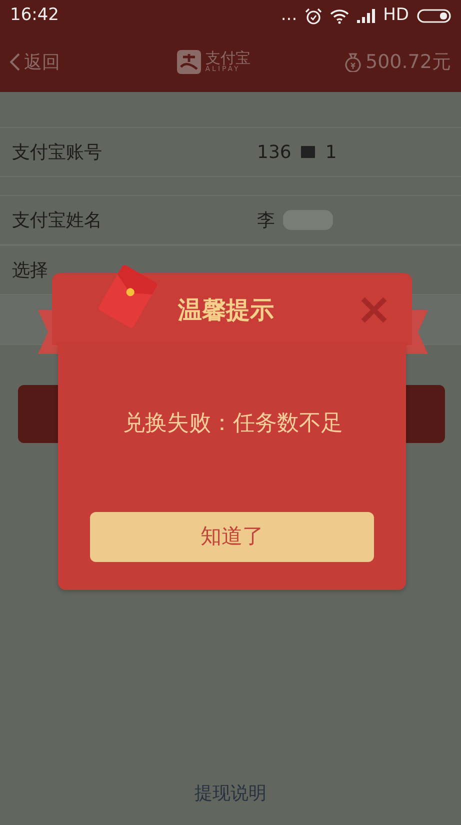 The image size is (461, 825). I want to click on balance-amount: 500.72元, so click(408, 62).